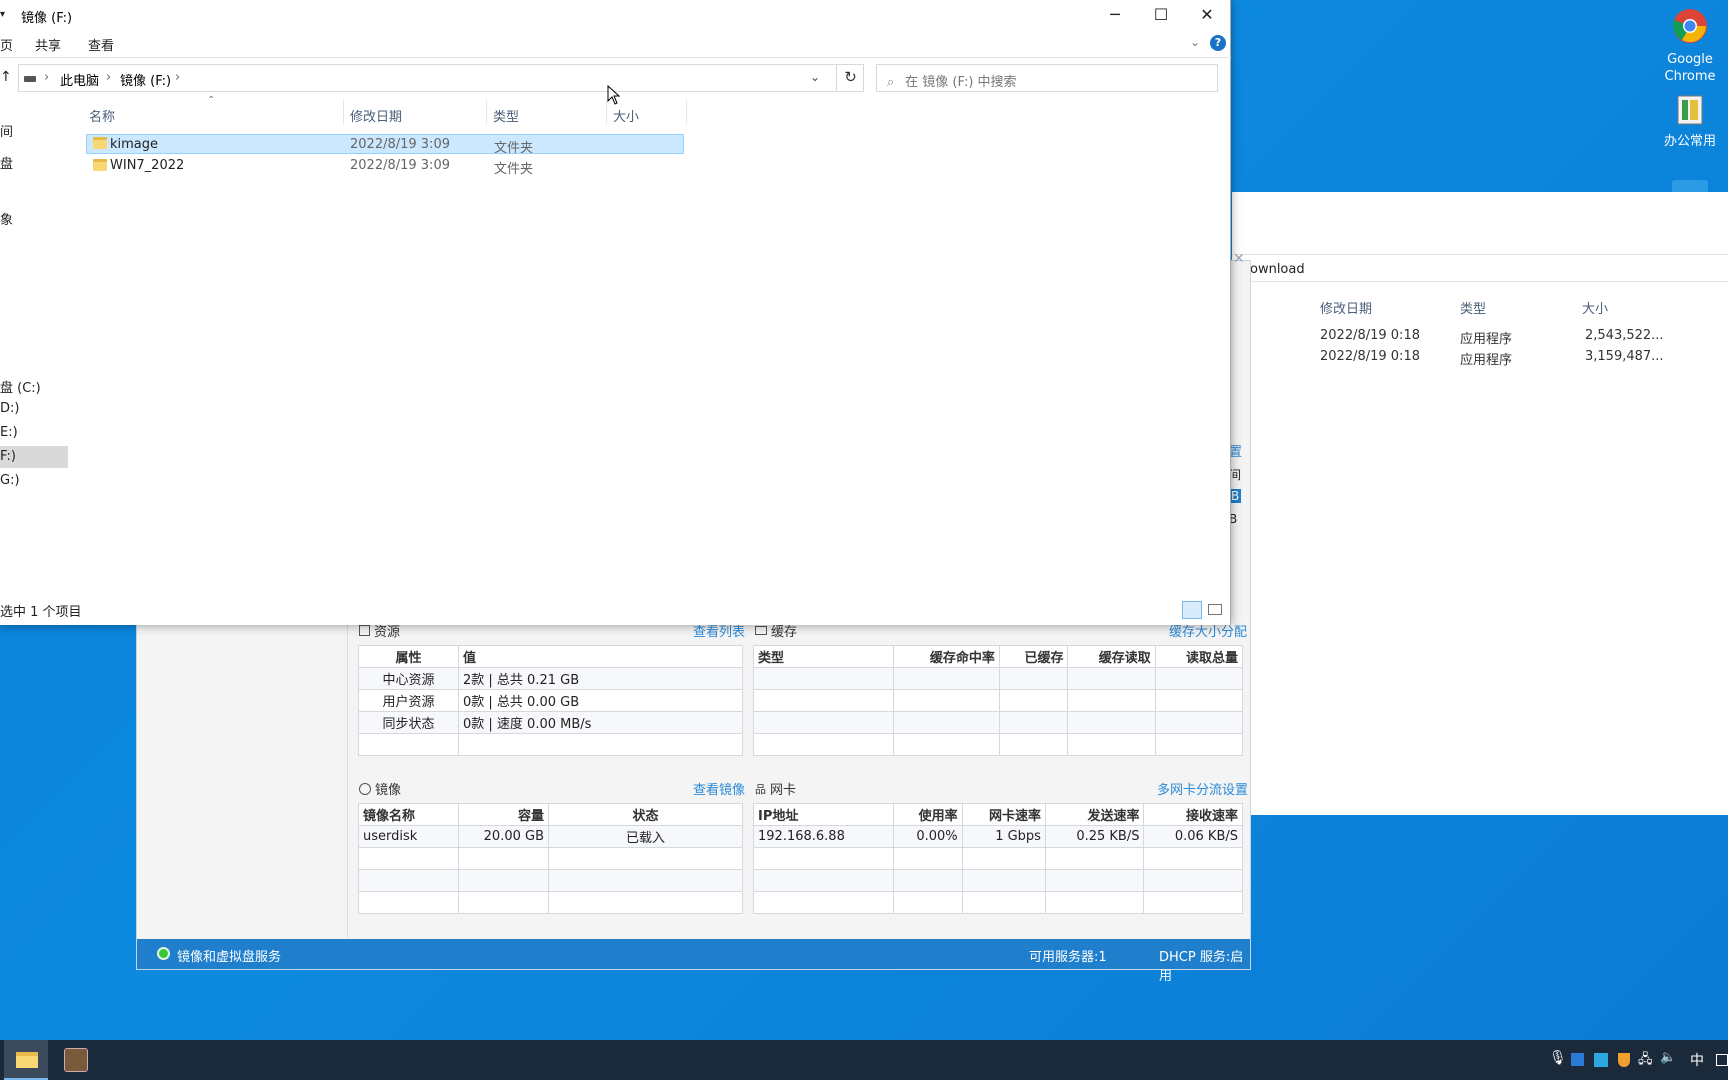 This screenshot has width=1728, height=1080. Describe the element at coordinates (719, 788) in the screenshot. I see `view-images-link: 查看镜像` at that location.